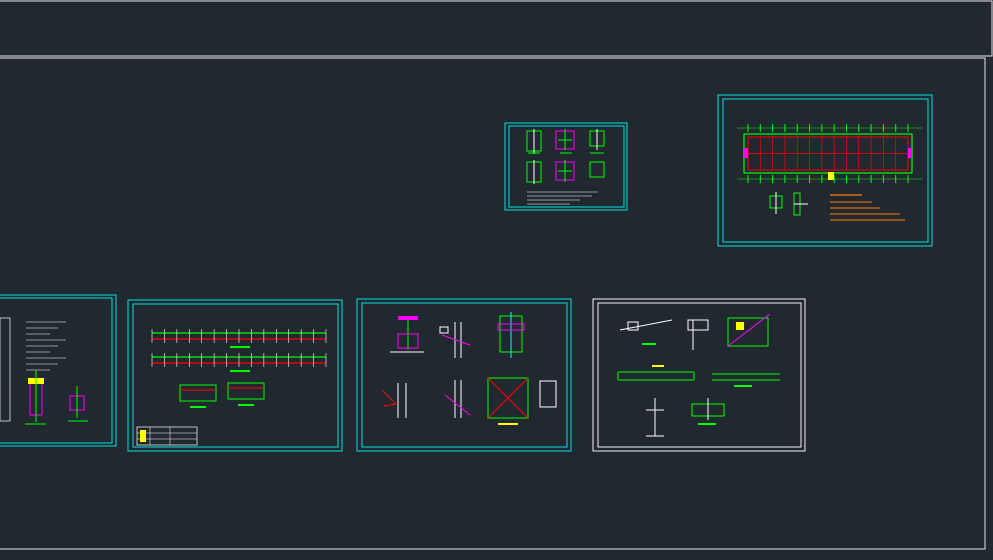  I want to click on sheet-roof-plan, so click(825, 170).